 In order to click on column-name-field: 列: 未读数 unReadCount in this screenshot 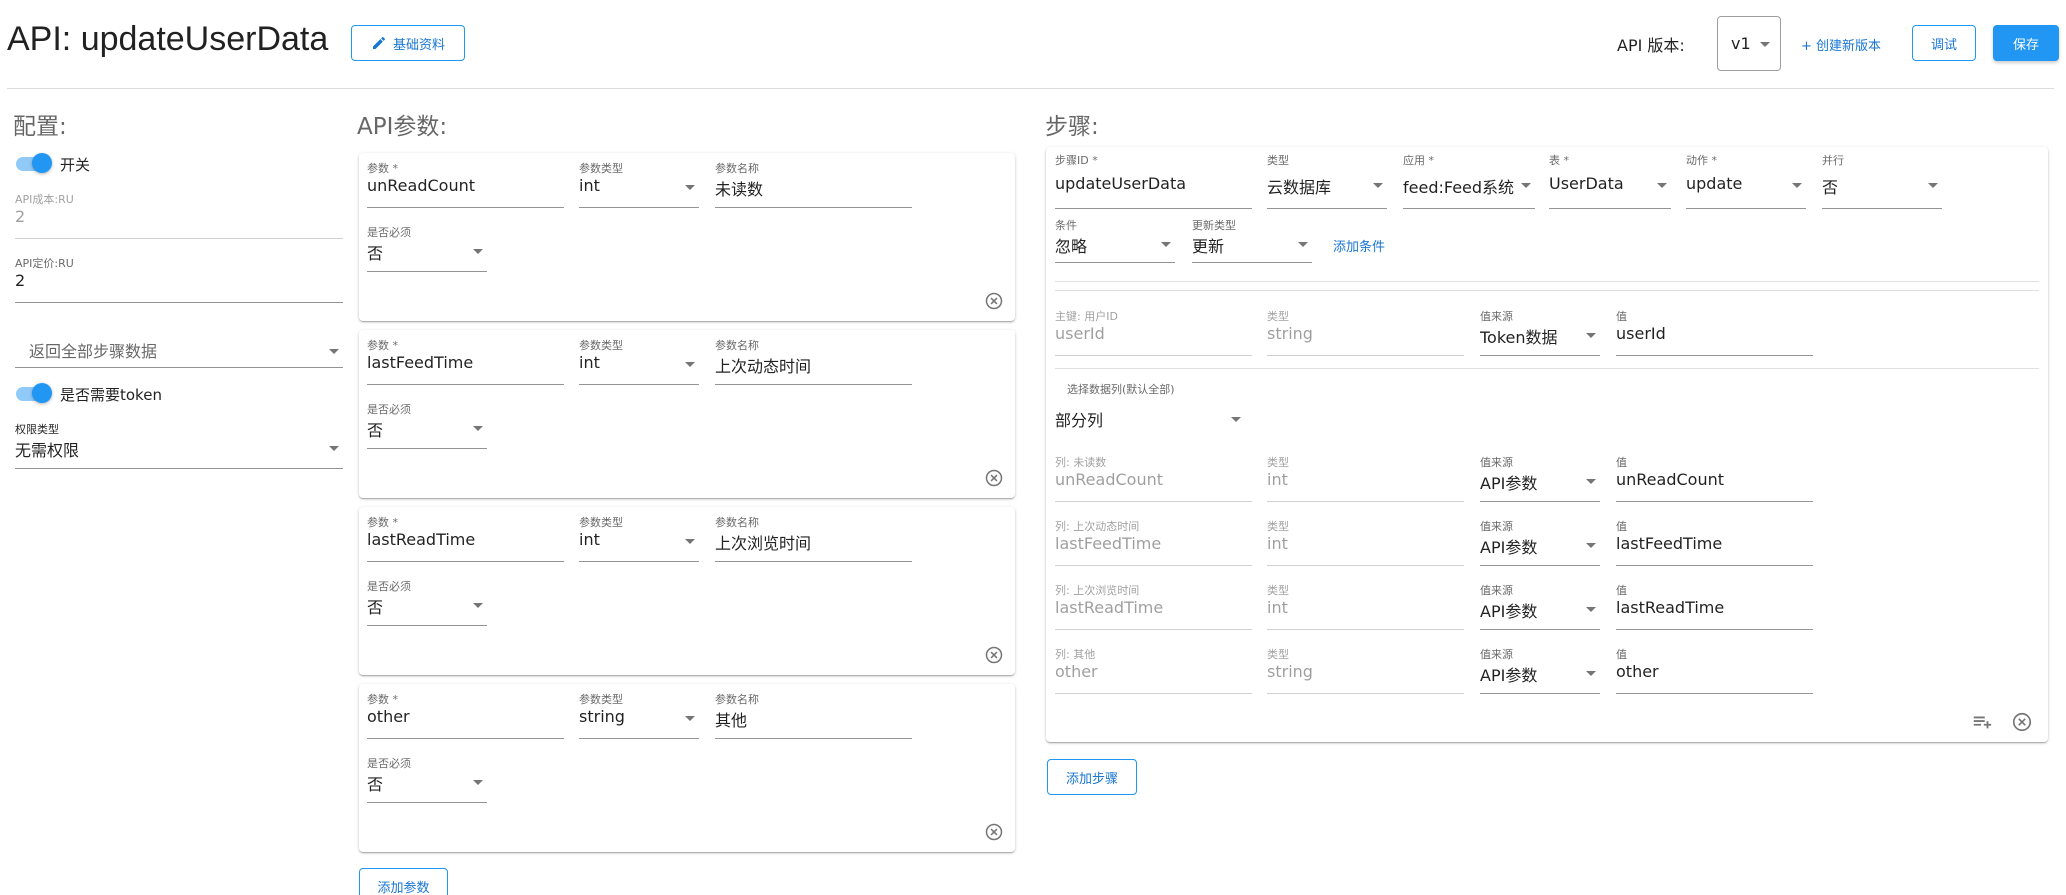, I will do `click(1153, 478)`.